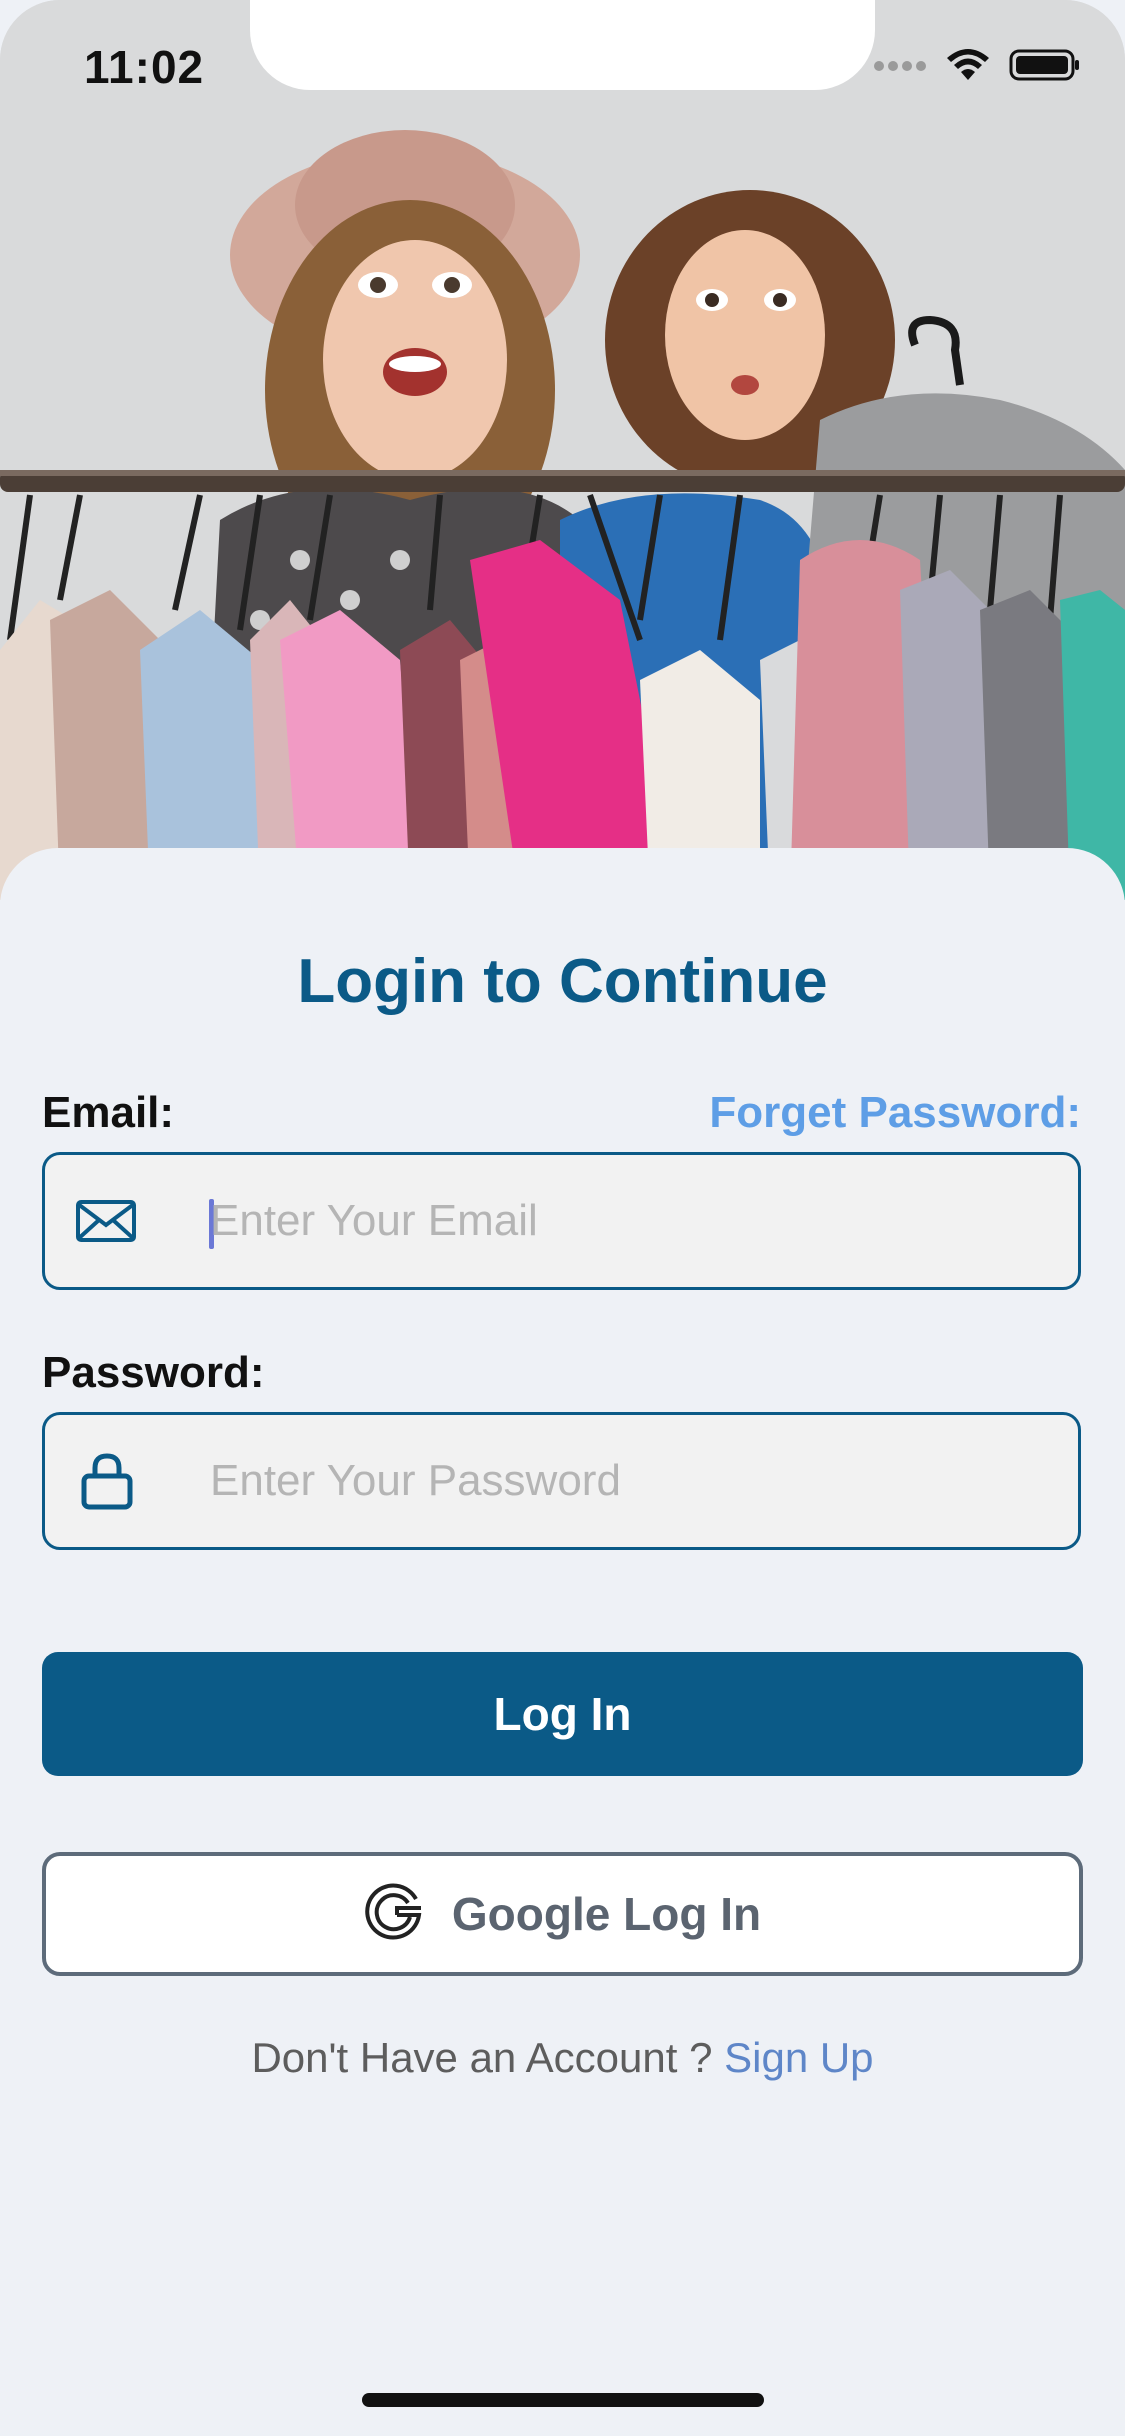 The height and width of the screenshot is (2436, 1125). What do you see at coordinates (630, 1221) in the screenshot?
I see `email-input` at bounding box center [630, 1221].